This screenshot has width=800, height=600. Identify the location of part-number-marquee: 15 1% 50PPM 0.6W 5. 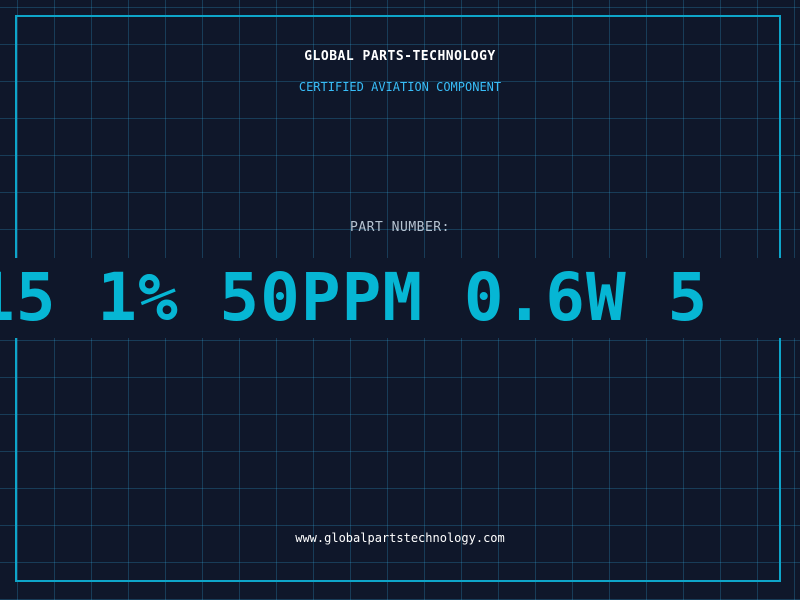
(354, 297).